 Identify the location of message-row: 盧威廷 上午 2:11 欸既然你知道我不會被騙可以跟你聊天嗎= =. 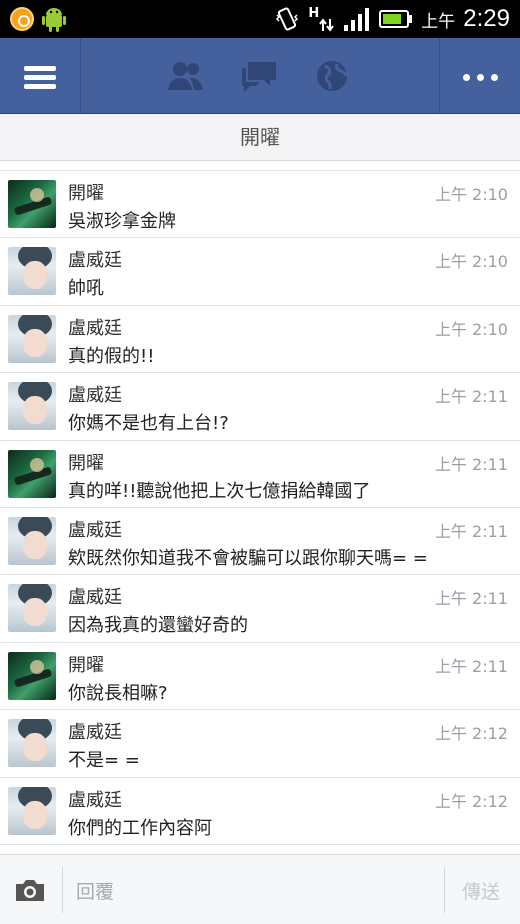
(260, 542).